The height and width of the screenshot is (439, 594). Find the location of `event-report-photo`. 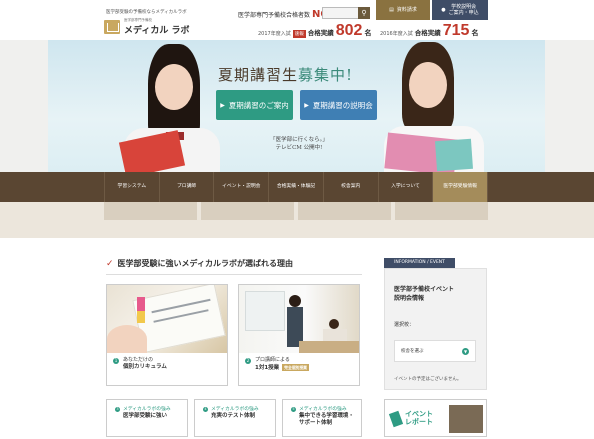

event-report-photo is located at coordinates (466, 419).